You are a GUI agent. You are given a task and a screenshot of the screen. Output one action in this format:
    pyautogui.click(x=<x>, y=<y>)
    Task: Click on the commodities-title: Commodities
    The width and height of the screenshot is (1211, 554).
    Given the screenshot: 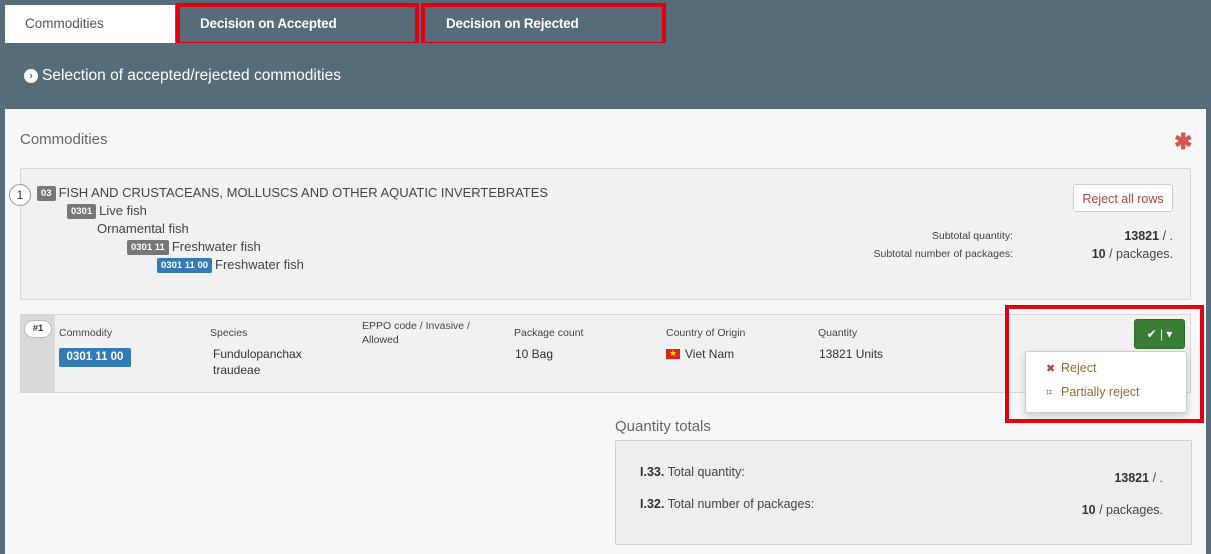 What is the action you would take?
    pyautogui.click(x=64, y=139)
    